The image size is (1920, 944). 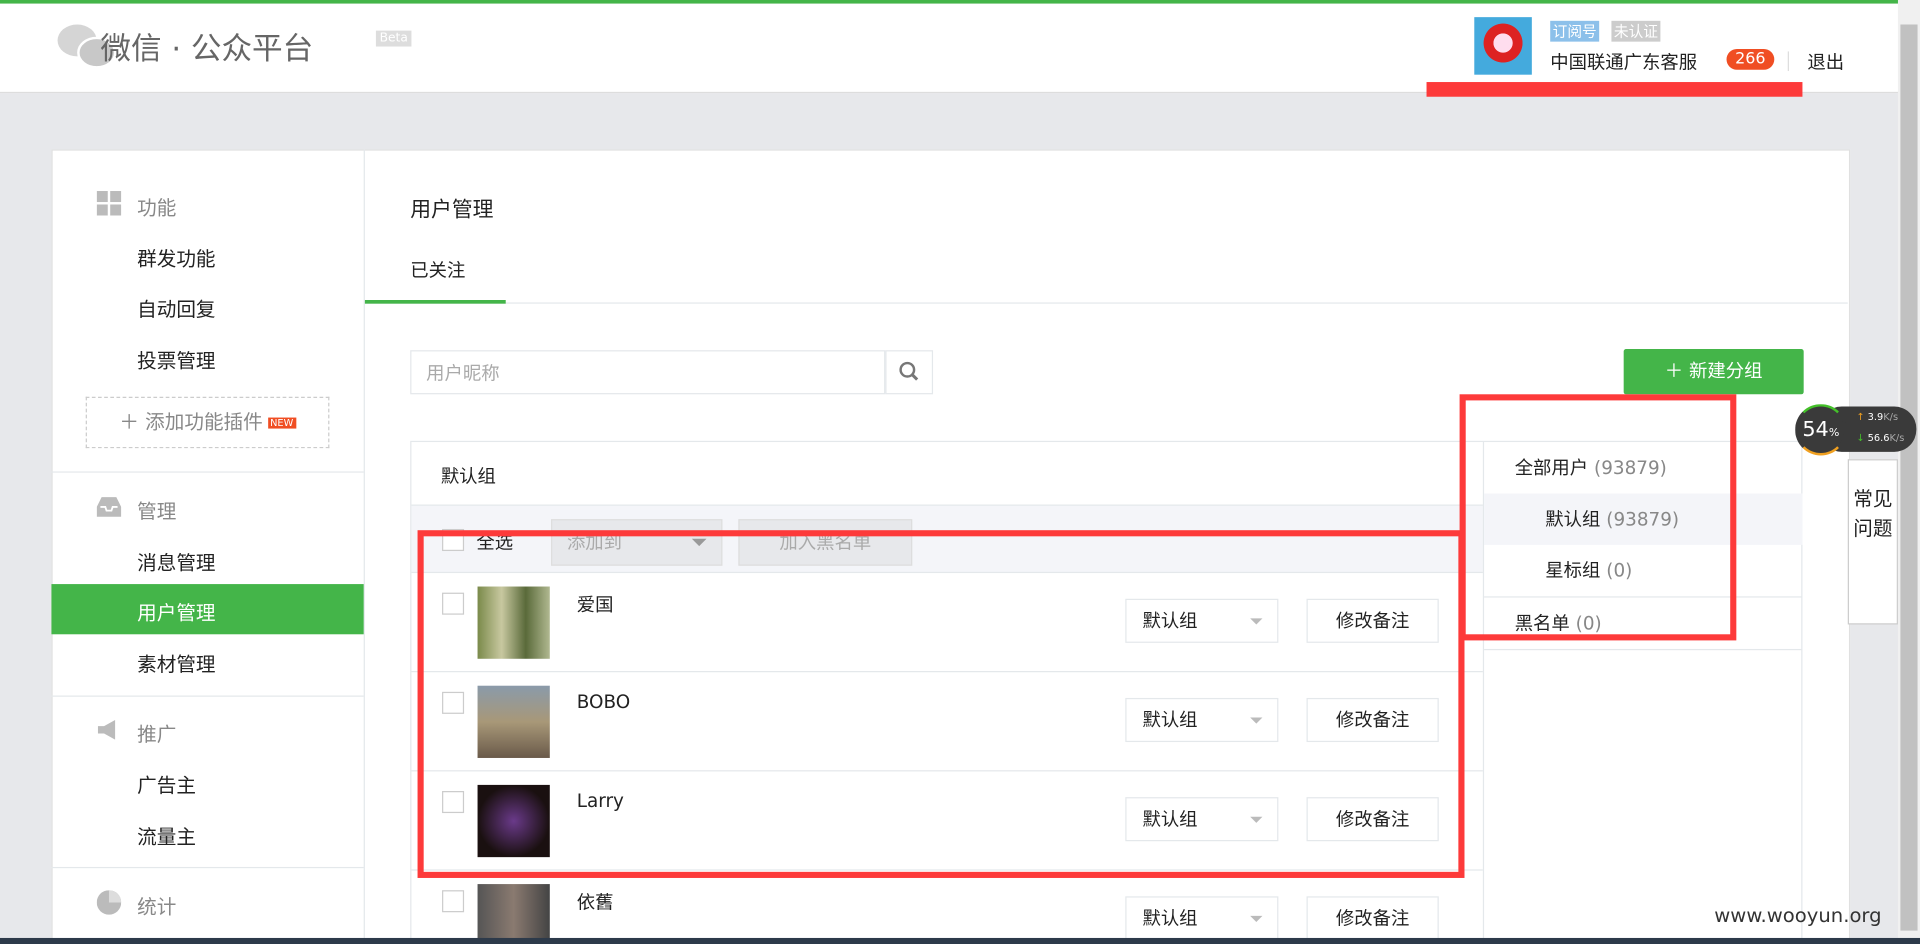 I want to click on user-nickname: 依舊, so click(x=595, y=902).